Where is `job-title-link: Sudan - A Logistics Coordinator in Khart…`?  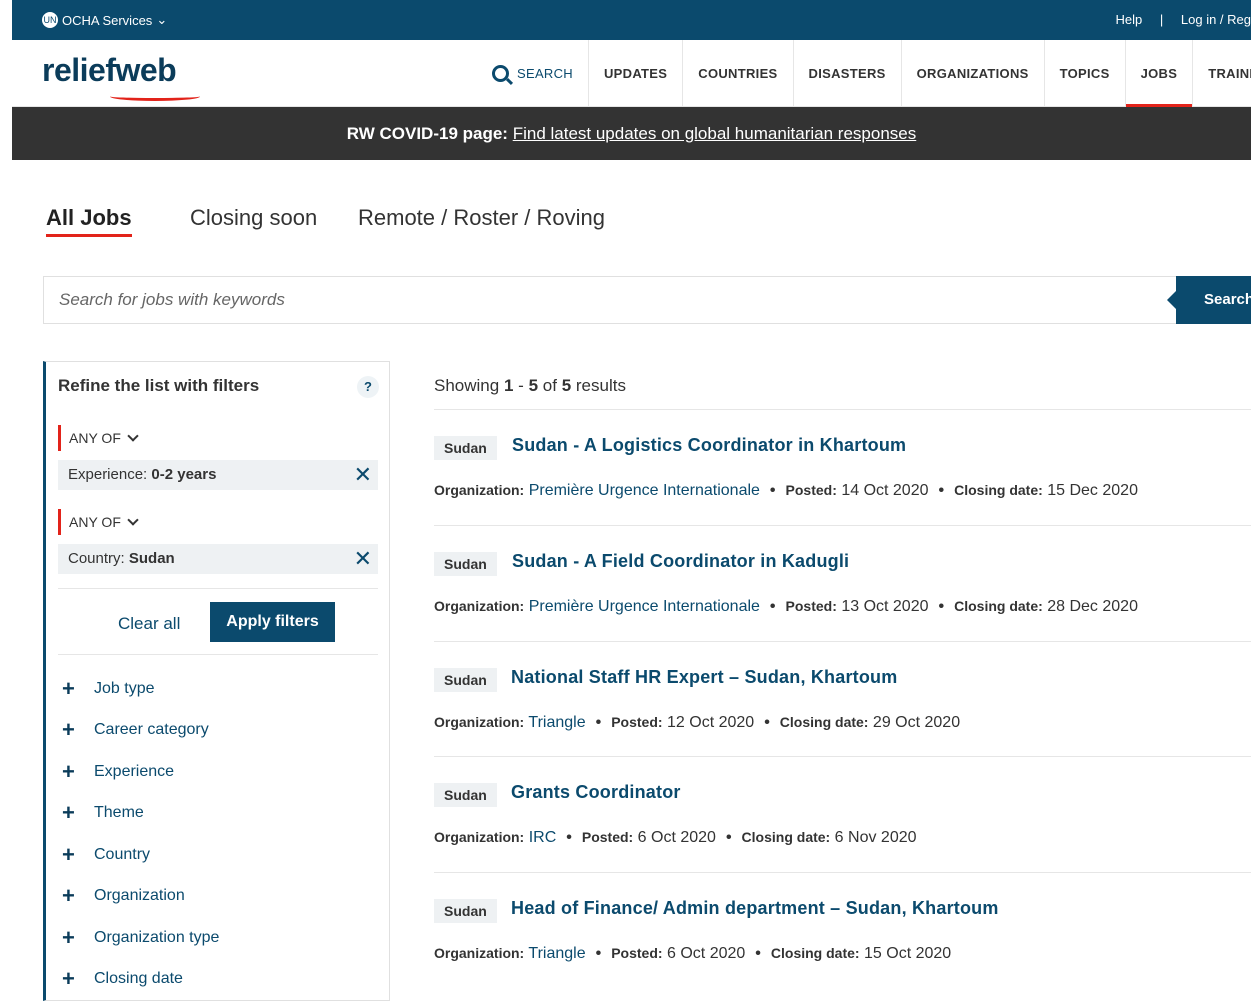 job-title-link: Sudan - A Logistics Coordinator in Khart… is located at coordinates (709, 445).